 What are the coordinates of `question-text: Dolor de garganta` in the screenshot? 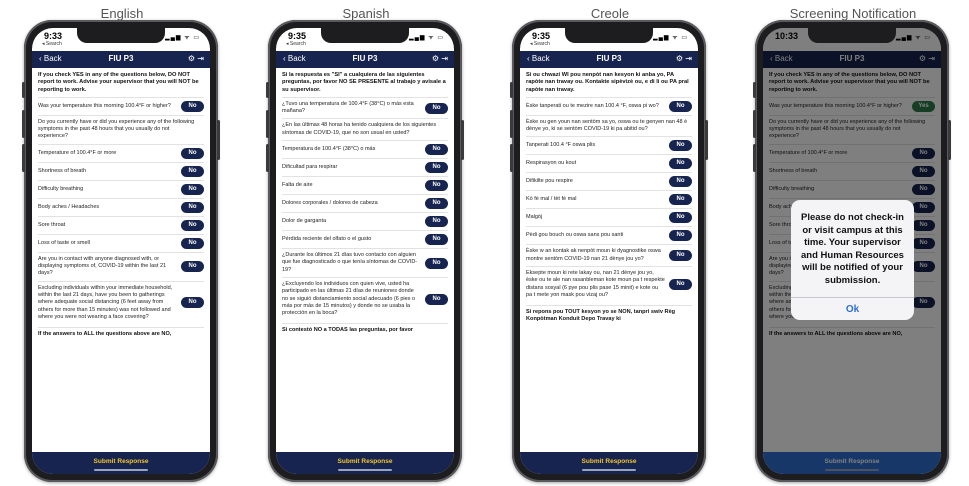 It's located at (304, 220).